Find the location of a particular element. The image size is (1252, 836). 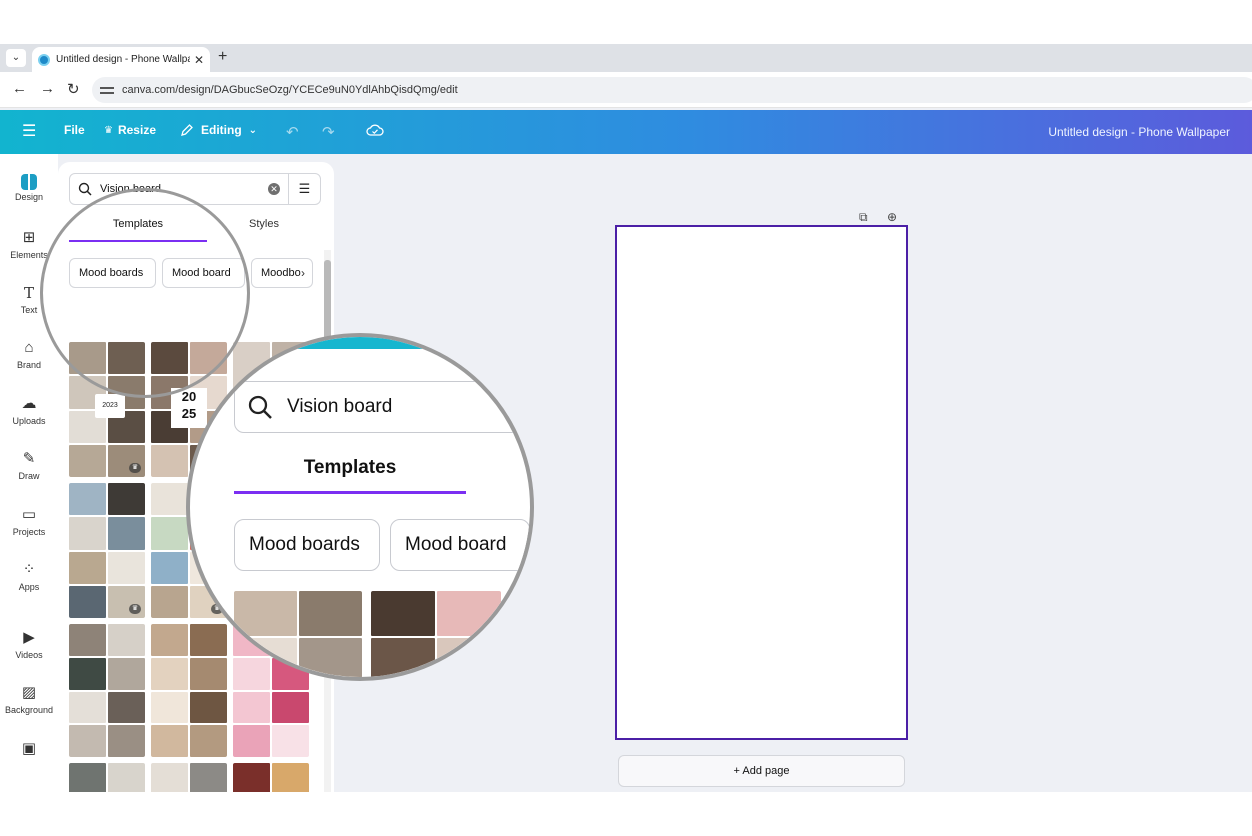

sidebar-item-apps: ⁘ Apps is located at coordinates (29, 576).